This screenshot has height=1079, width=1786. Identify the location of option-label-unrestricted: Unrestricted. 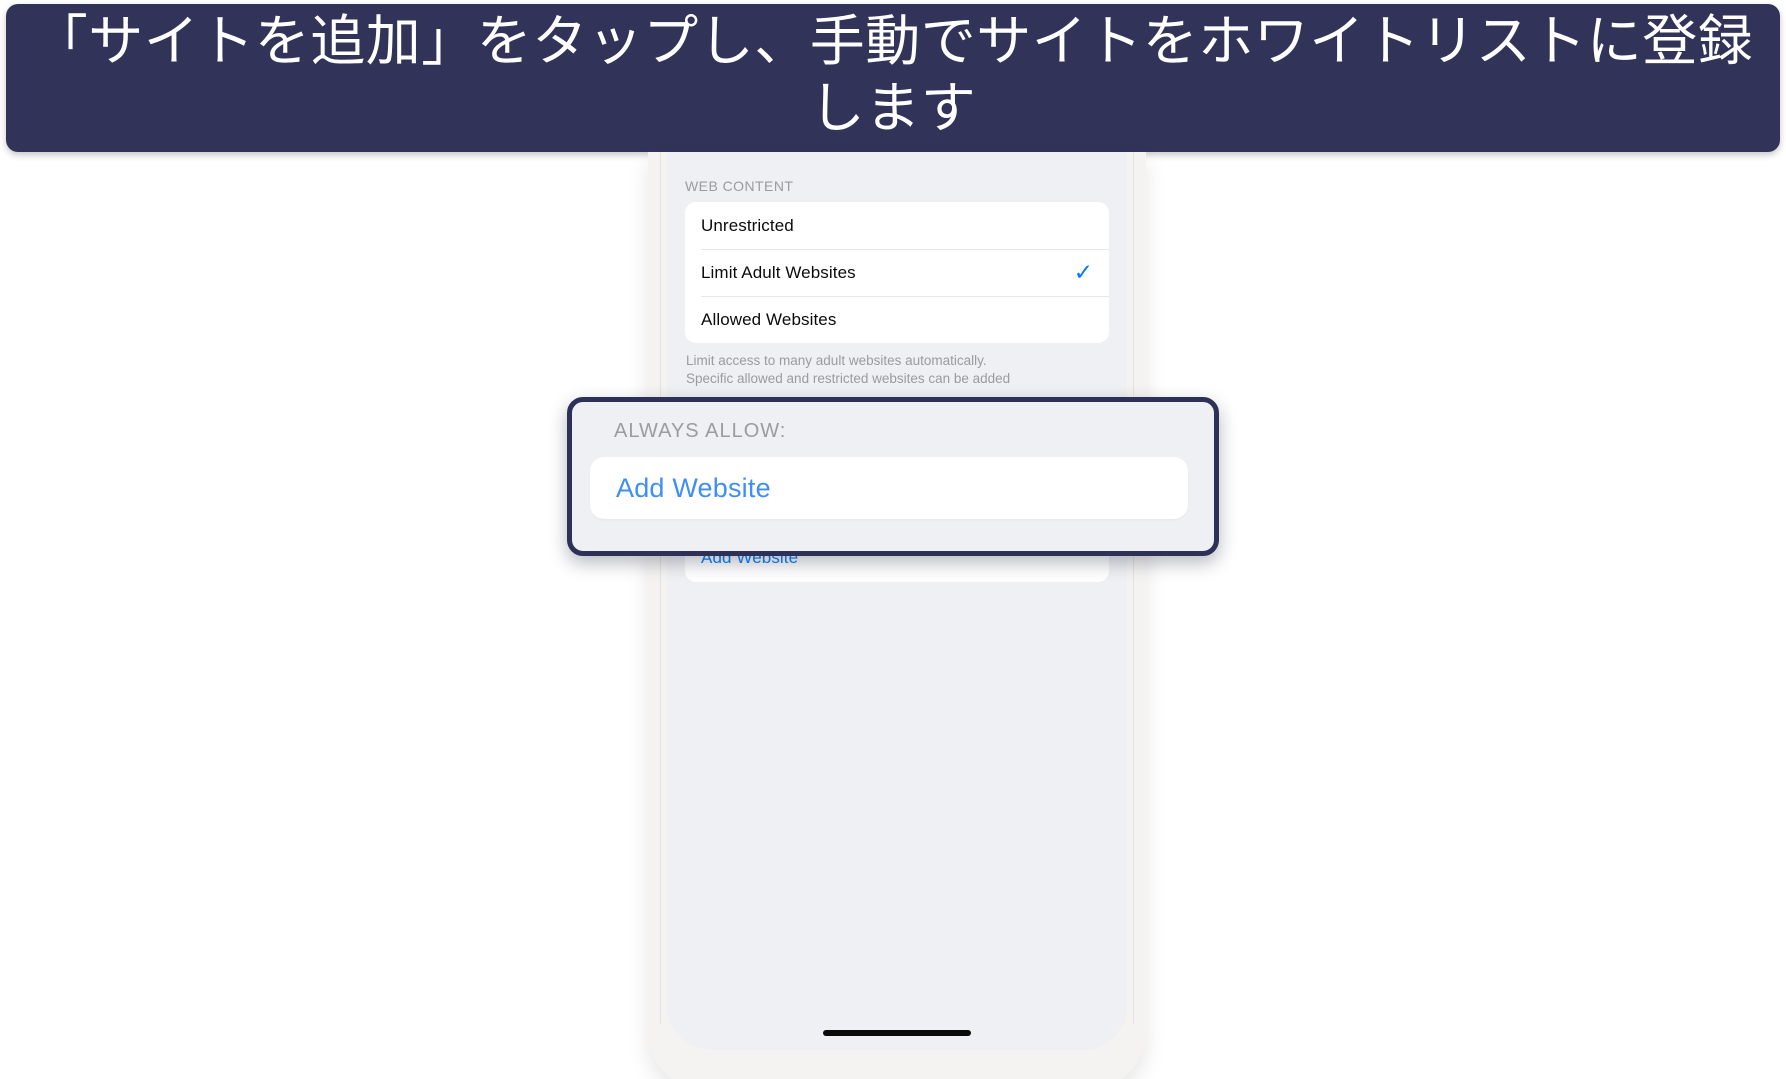
(747, 225).